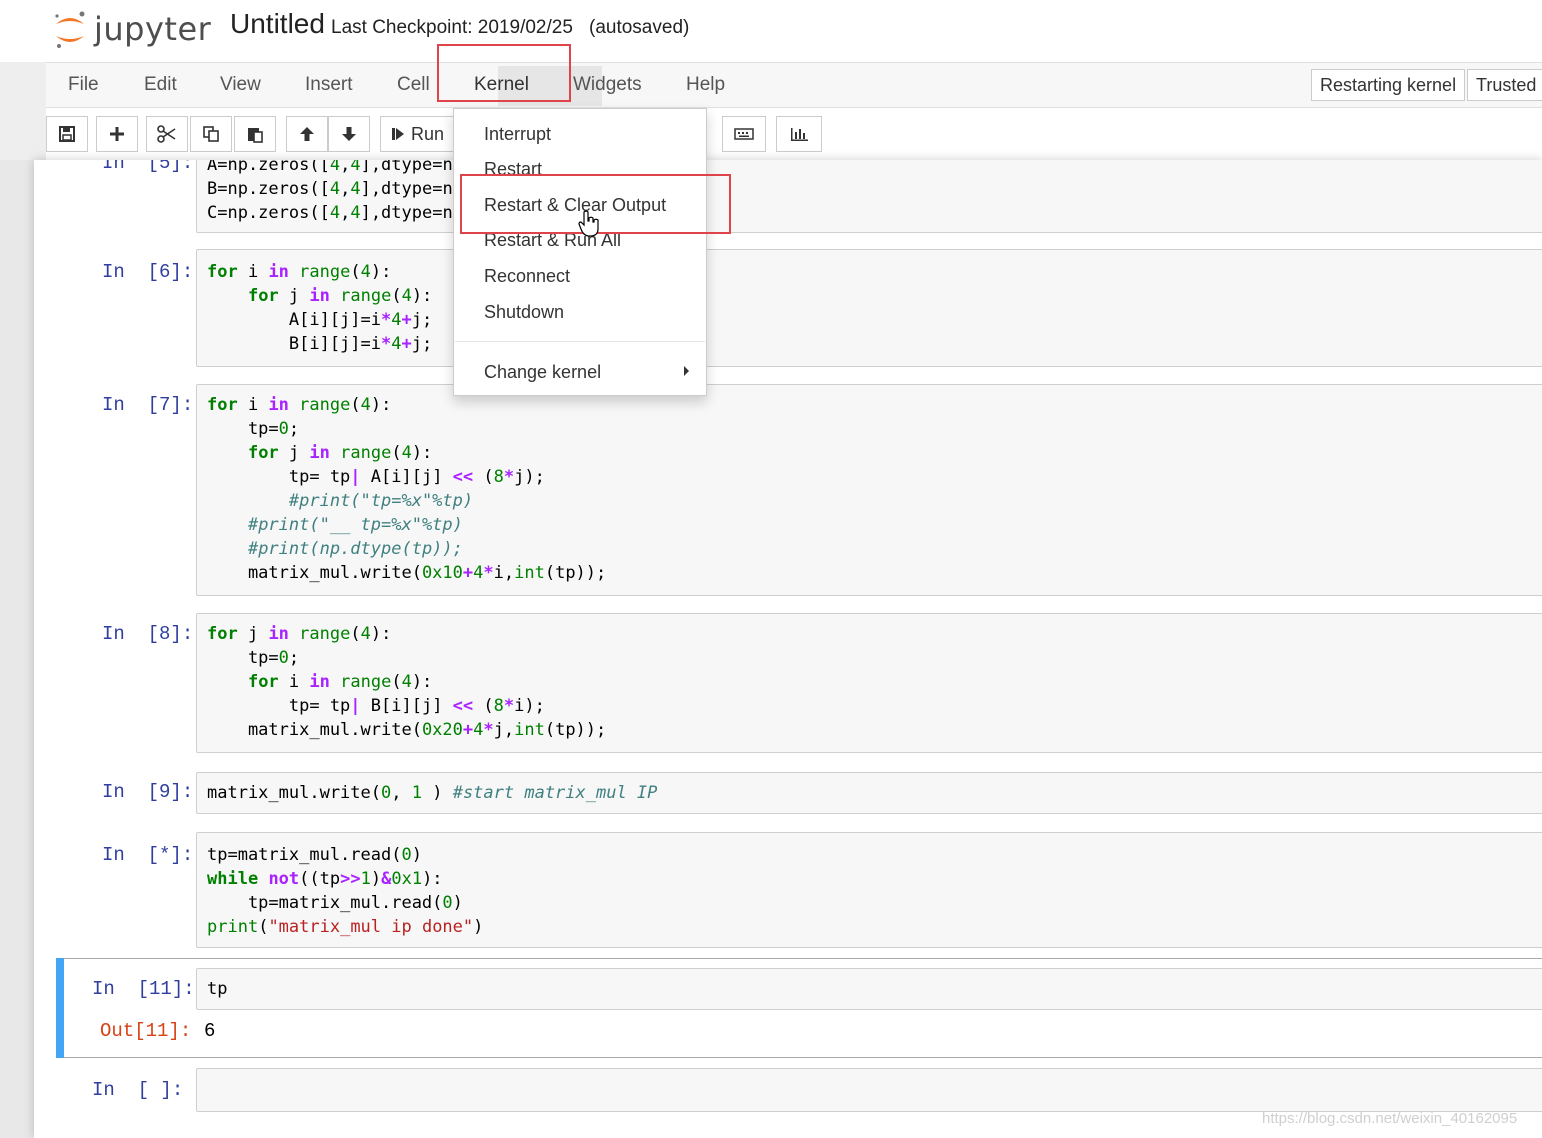  What do you see at coordinates (148, 634) in the screenshot?
I see `cell-prompt: In [8]:` at bounding box center [148, 634].